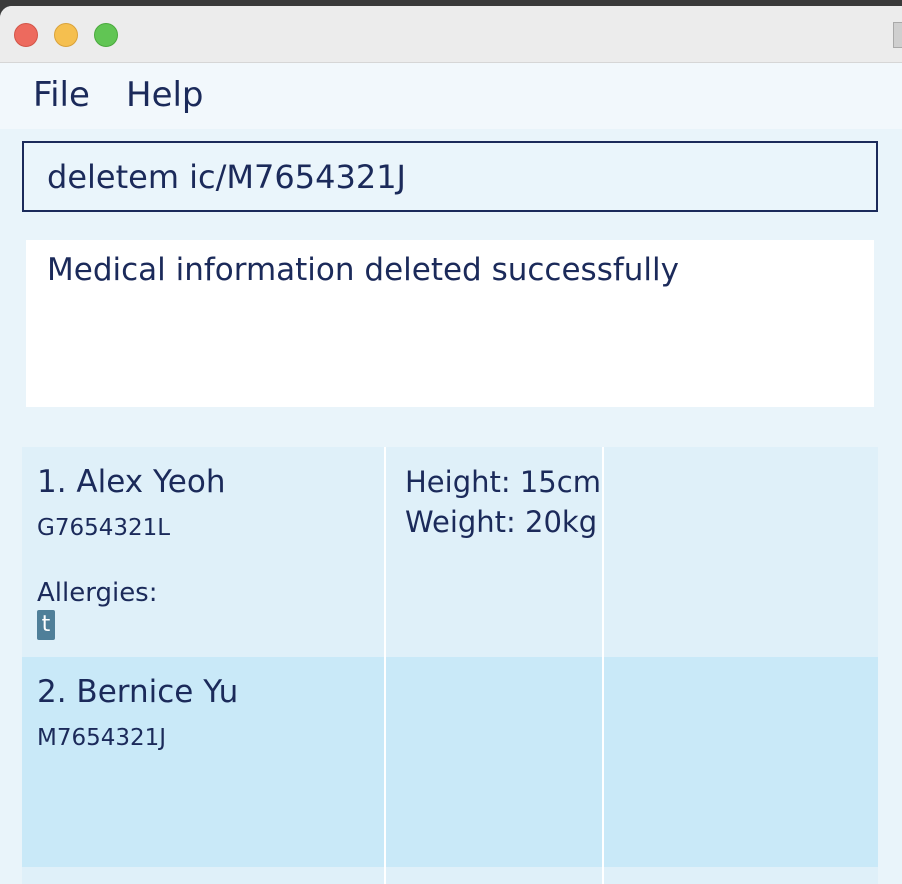 The image size is (902, 884). I want to click on command-input: deletem ic/M7654321J, so click(450, 176).